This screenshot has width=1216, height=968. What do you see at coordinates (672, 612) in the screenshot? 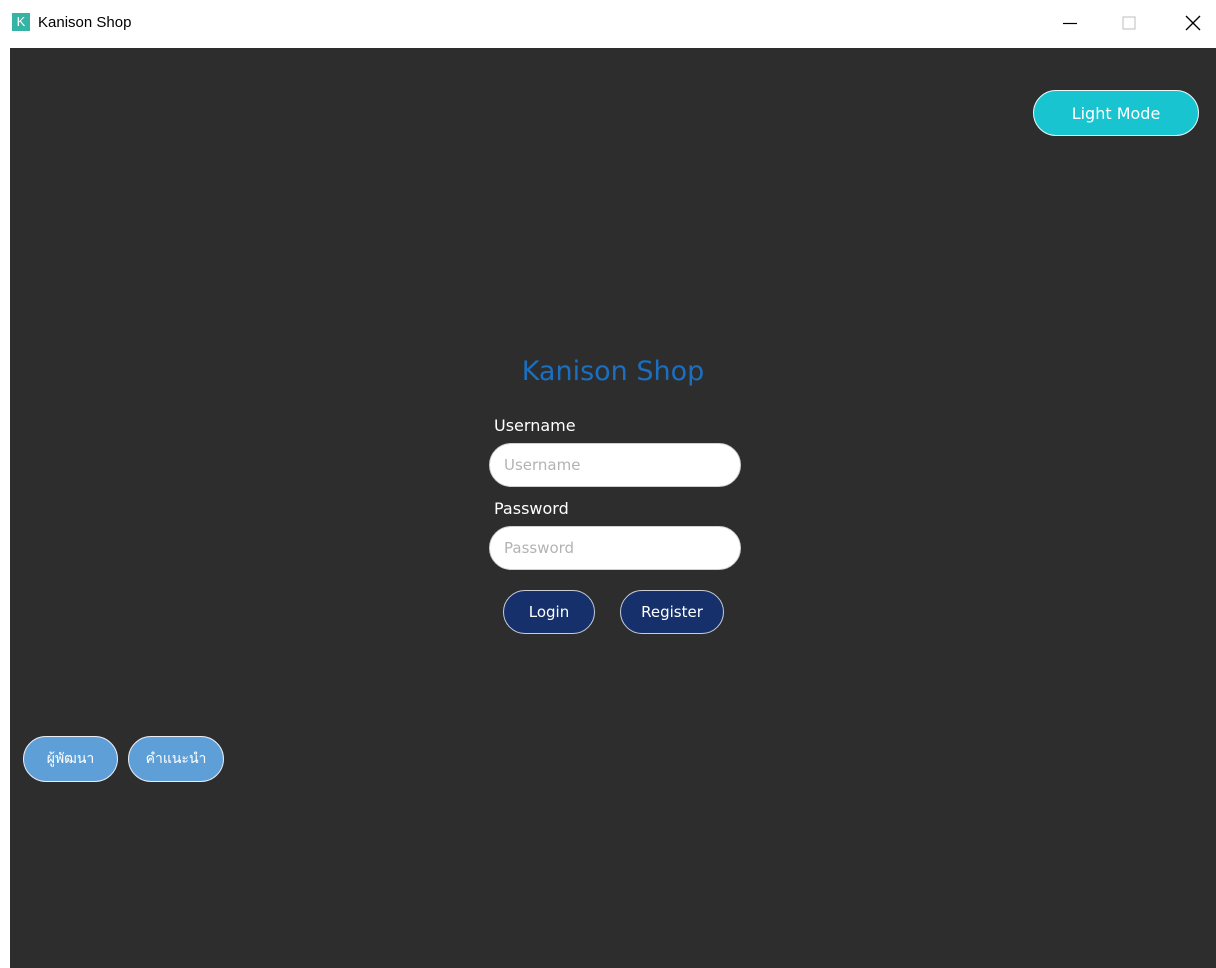
I see `register-button: Register` at bounding box center [672, 612].